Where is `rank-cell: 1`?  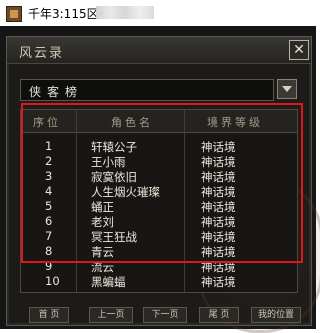
rank-cell: 1 is located at coordinates (49, 146).